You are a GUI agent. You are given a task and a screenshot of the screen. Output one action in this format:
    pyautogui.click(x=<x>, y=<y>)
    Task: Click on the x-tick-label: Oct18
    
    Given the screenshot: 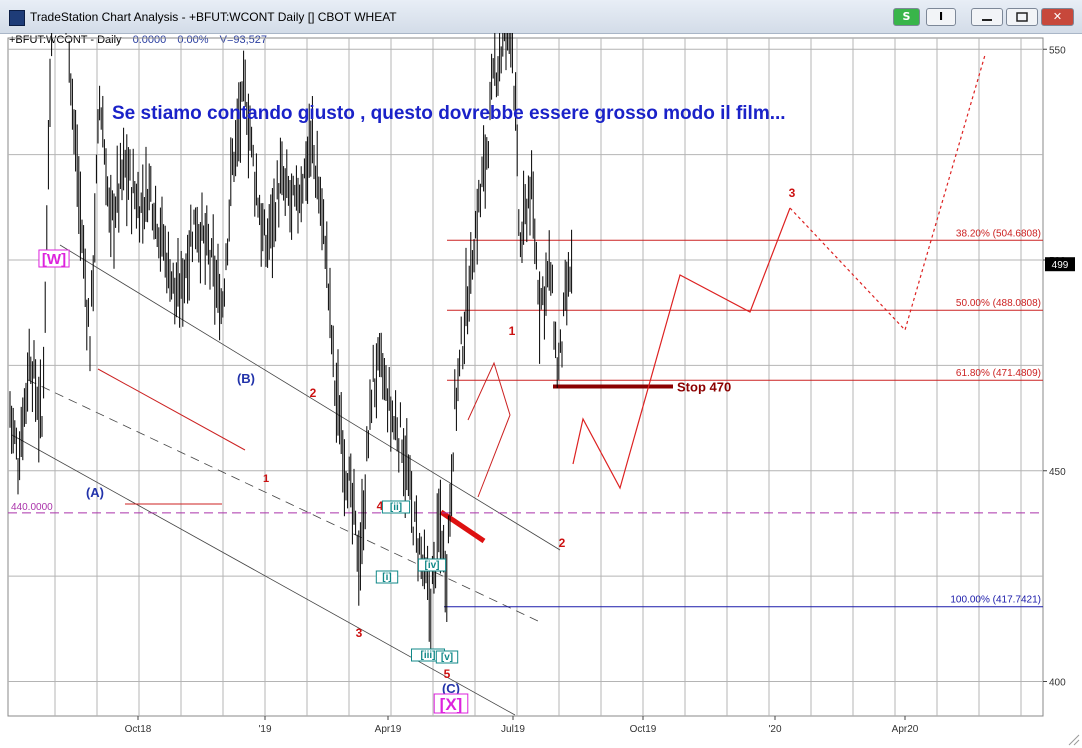 What is the action you would take?
    pyautogui.click(x=138, y=729)
    